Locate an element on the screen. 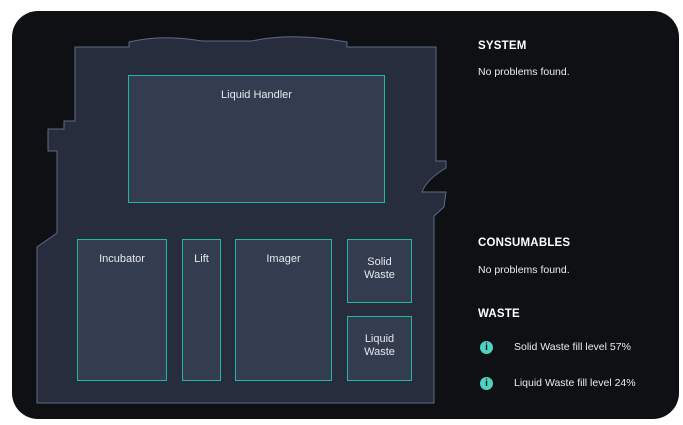  liquid-waste-module: Liquid Waste is located at coordinates (379, 348).